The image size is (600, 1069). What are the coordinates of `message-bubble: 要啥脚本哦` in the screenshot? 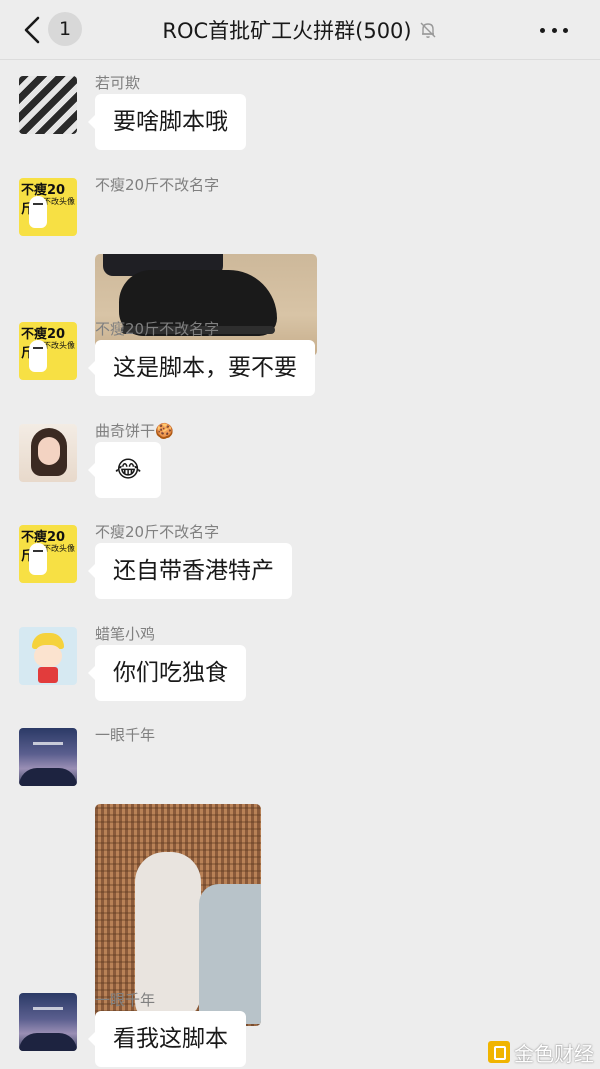 It's located at (167, 122).